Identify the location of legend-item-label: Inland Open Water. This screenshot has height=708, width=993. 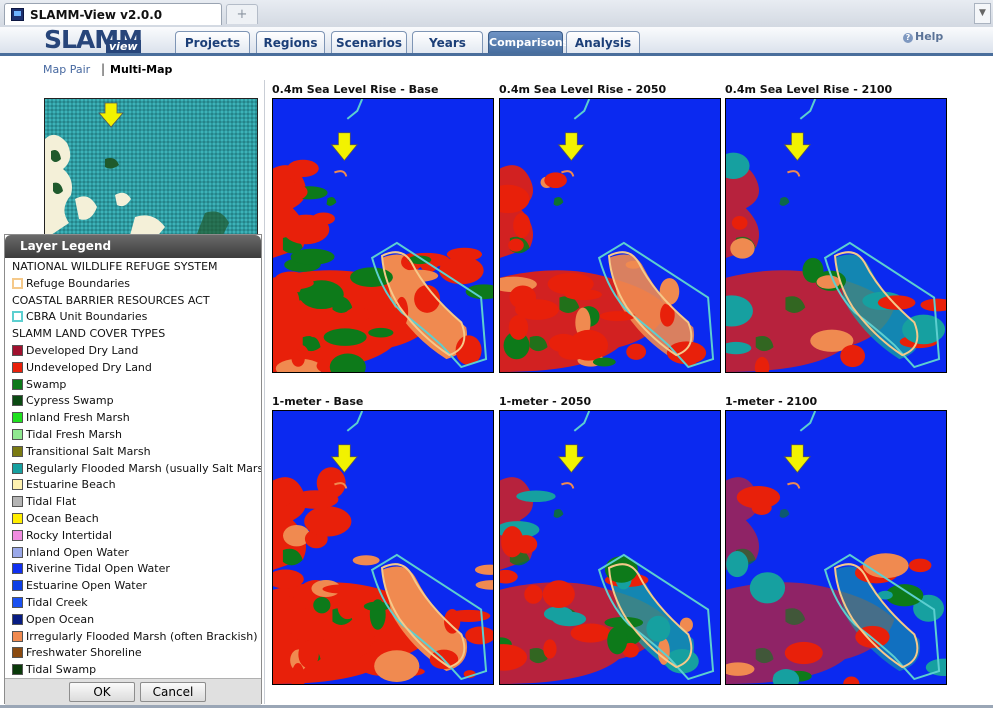
(77, 552).